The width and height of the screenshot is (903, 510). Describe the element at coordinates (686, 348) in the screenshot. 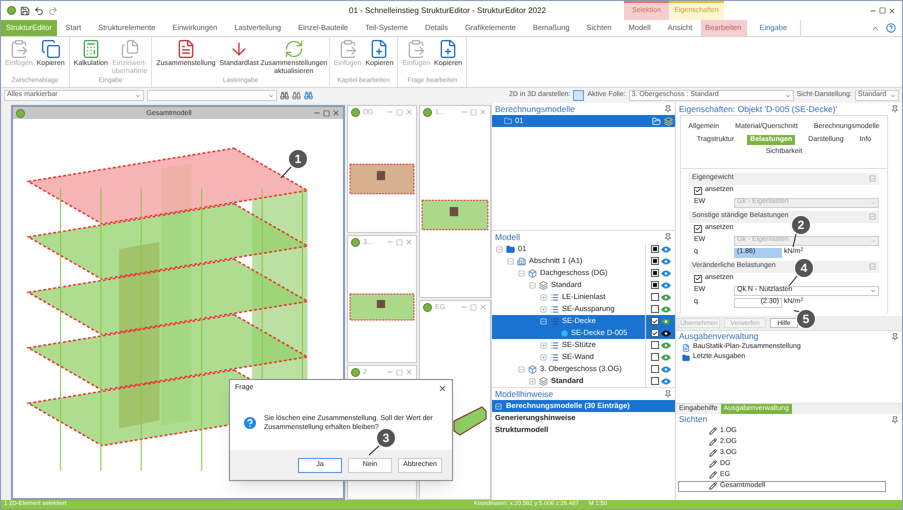

I see `plan-icon` at that location.